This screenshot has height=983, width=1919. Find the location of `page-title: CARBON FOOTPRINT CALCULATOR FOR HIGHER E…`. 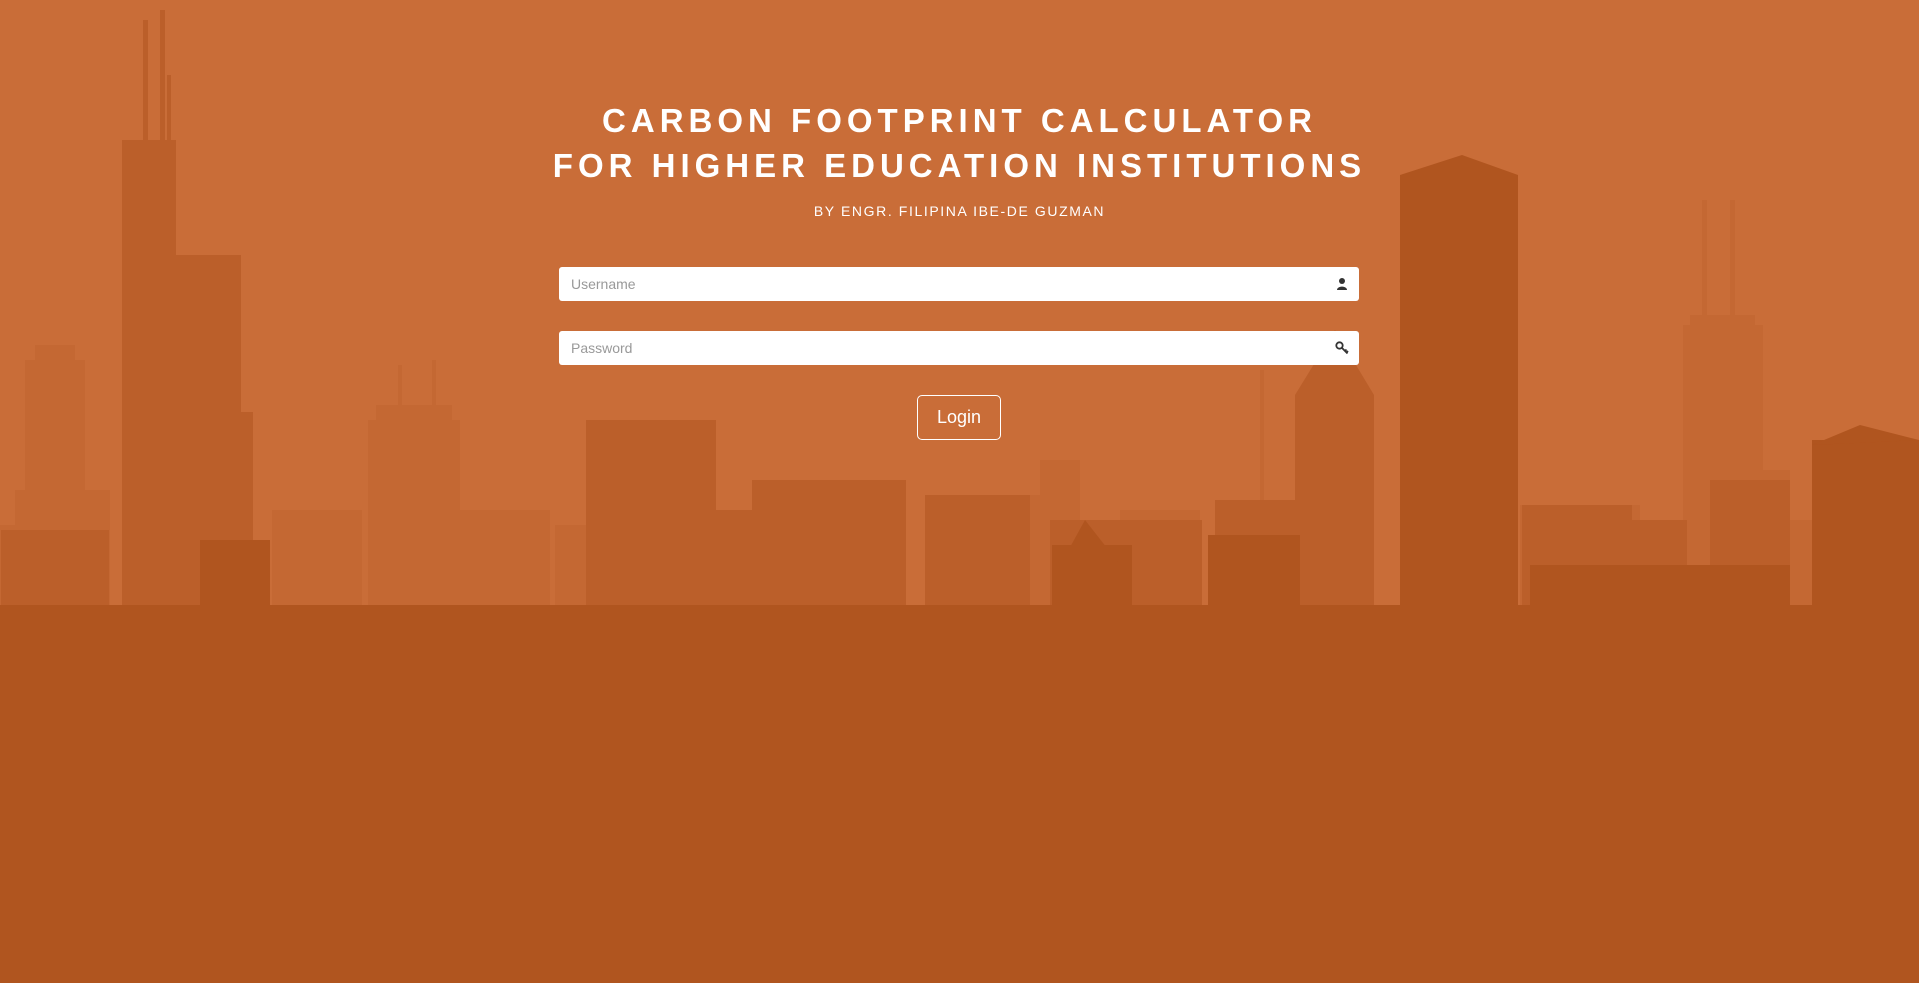

page-title: CARBON FOOTPRINT CALCULATOR FOR HIGHER E… is located at coordinates (959, 143).